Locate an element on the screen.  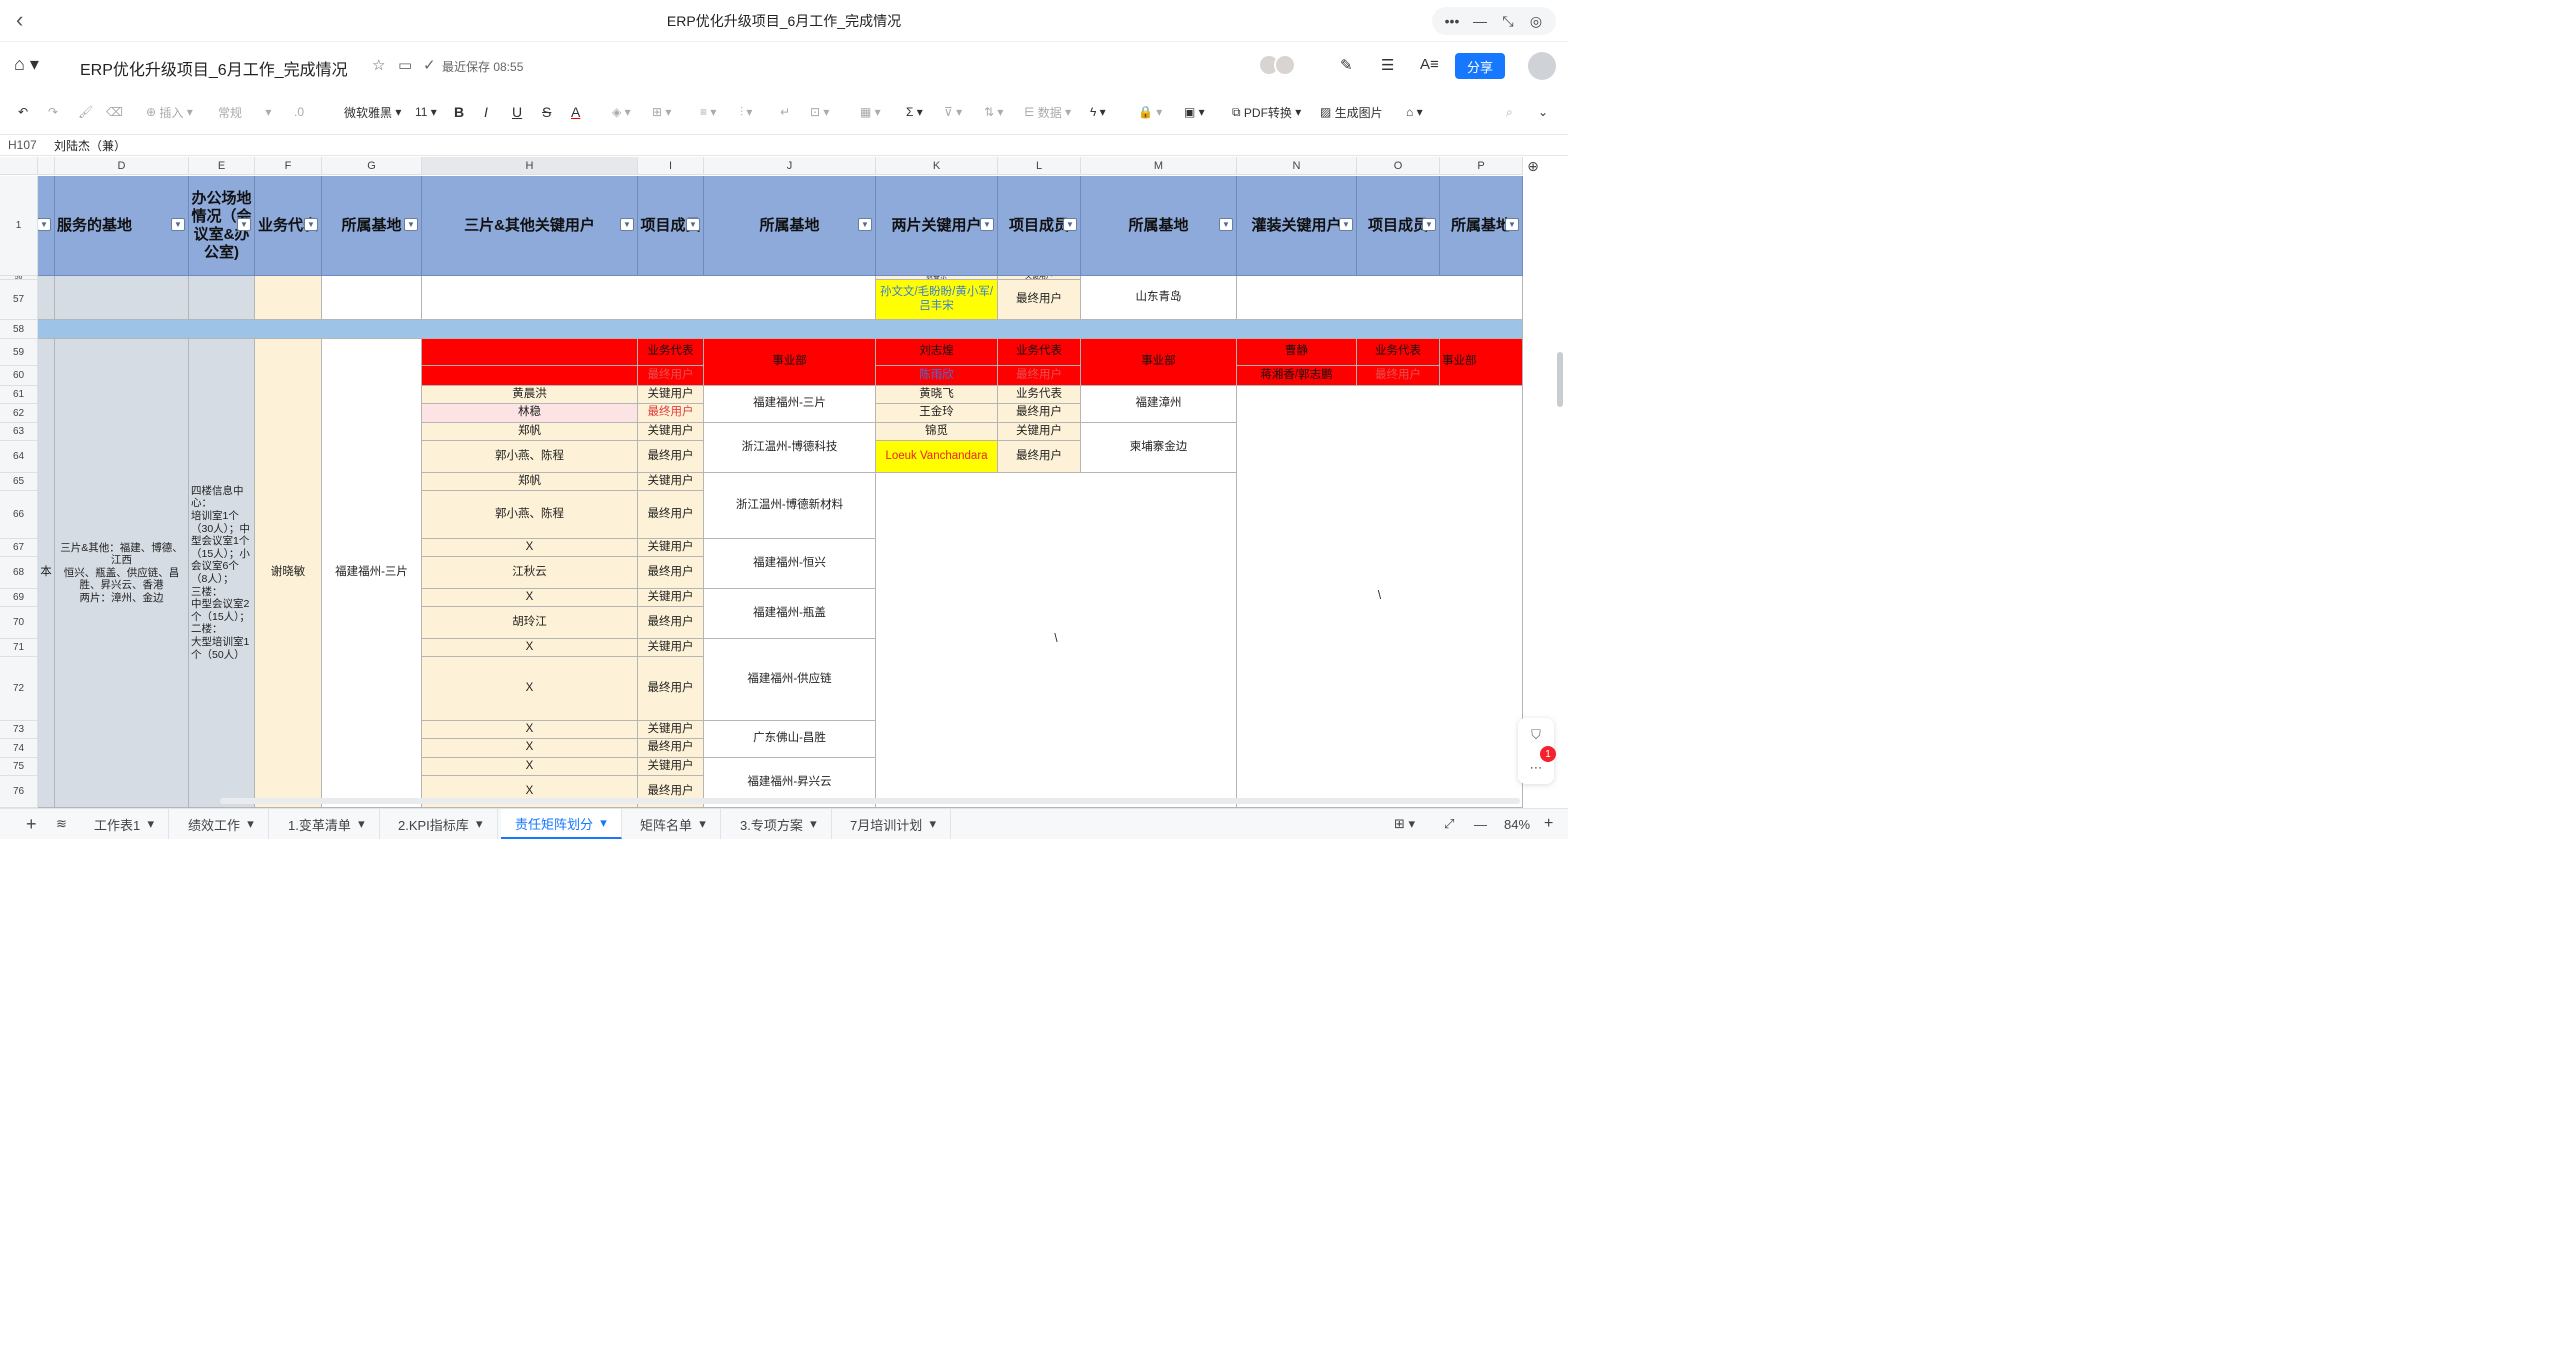
column-header: P is located at coordinates (1481, 166).